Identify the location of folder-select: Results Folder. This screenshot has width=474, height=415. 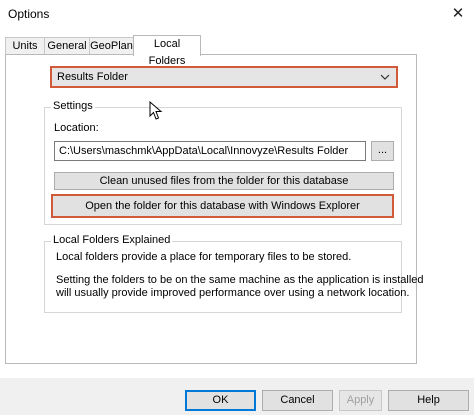
(224, 77).